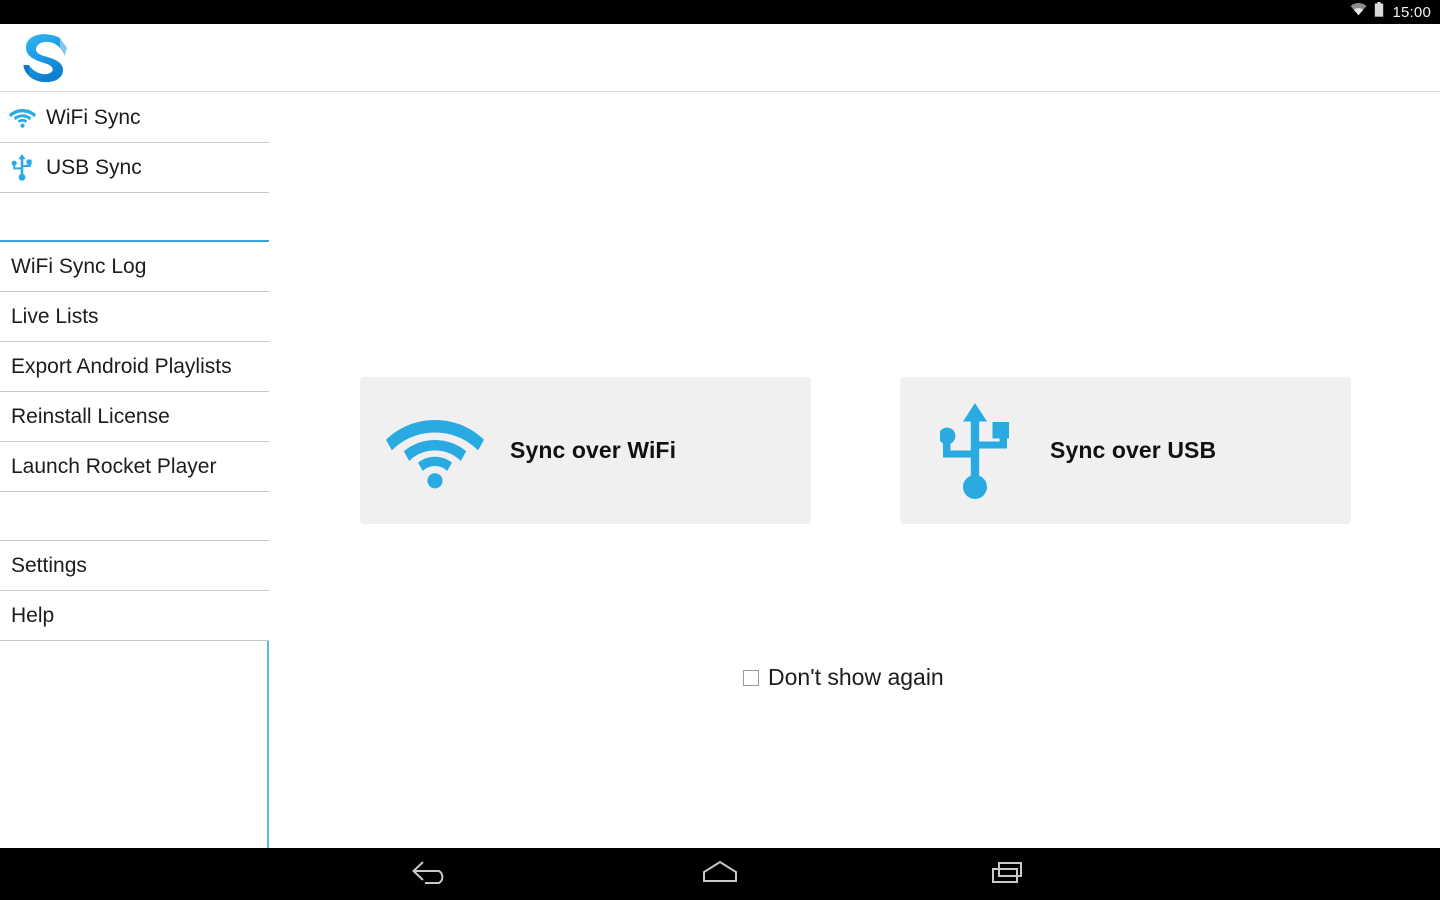  Describe the element at coordinates (33, 615) in the screenshot. I see `sidebar-item-label: Help` at that location.